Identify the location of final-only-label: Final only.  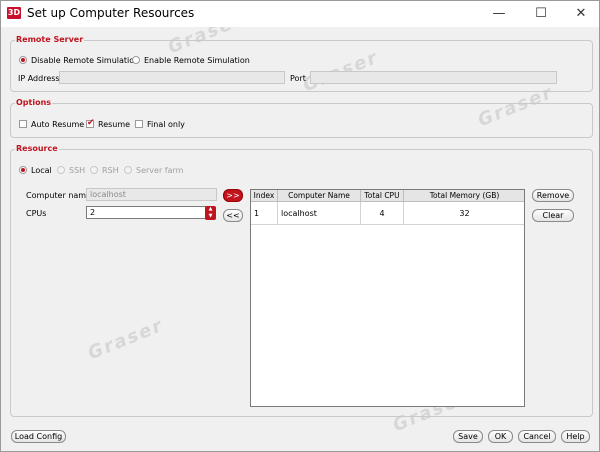
(166, 124).